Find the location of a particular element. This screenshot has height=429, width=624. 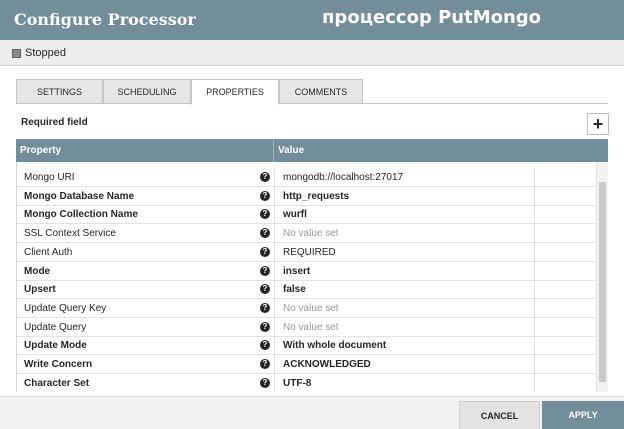

scrollbar is located at coordinates (602, 277).